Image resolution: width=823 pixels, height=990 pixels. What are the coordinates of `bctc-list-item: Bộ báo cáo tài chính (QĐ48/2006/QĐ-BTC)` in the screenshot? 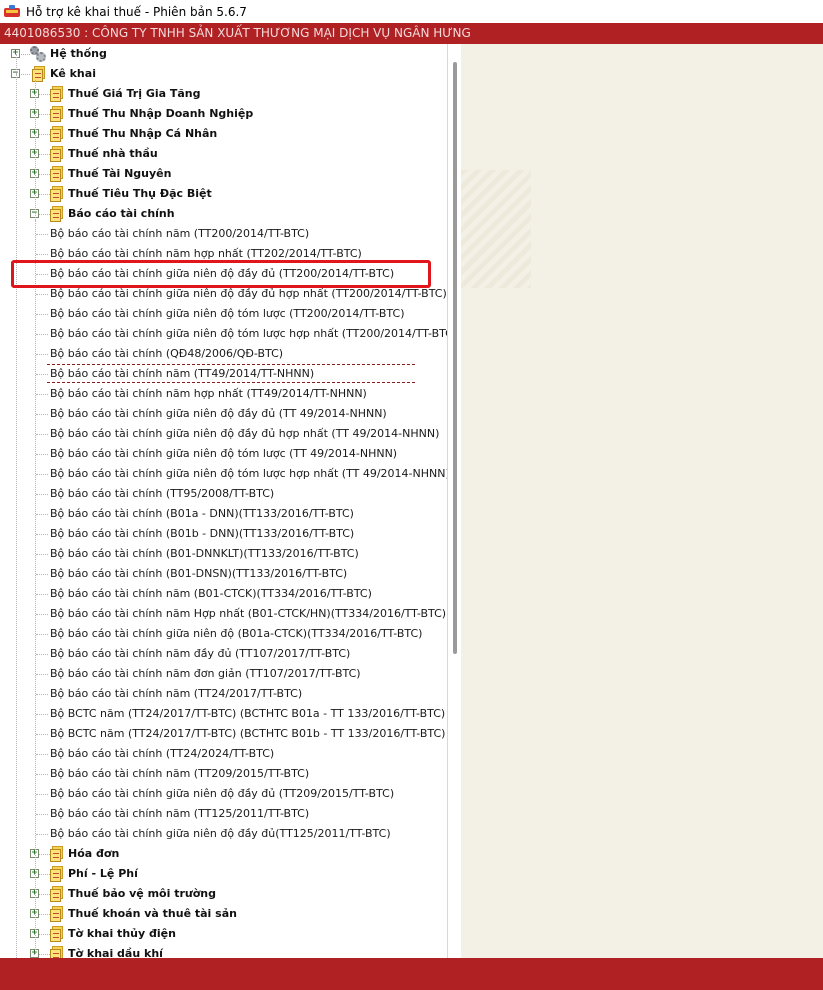 It's located at (223, 354).